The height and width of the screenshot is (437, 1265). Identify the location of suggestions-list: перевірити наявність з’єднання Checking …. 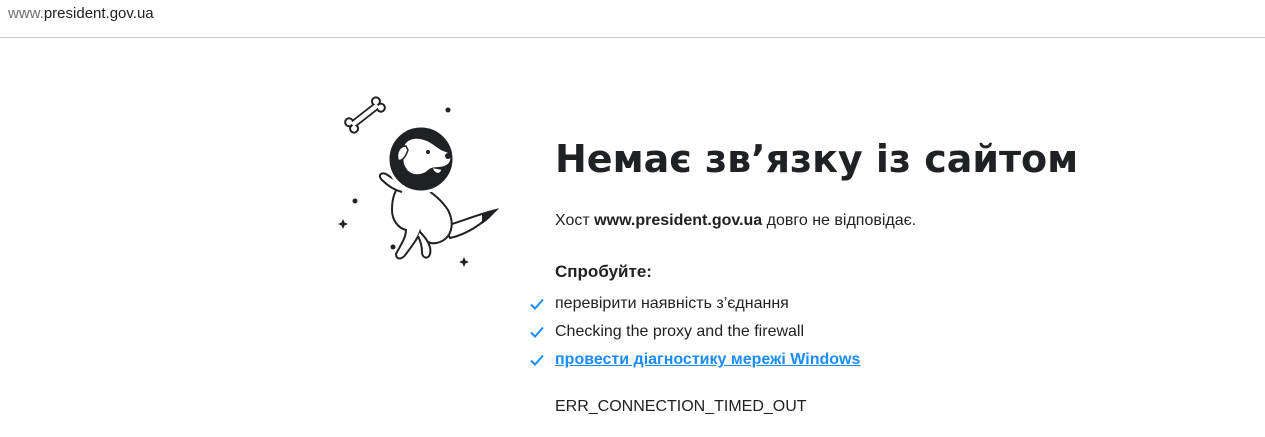
(694, 332).